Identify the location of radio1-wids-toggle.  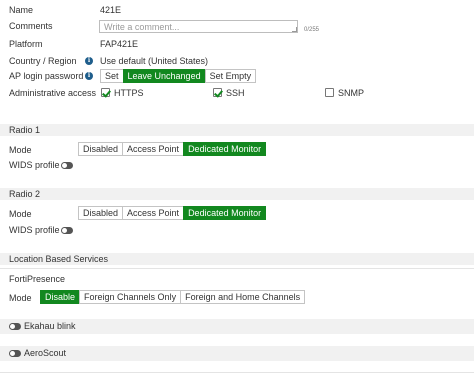
(67, 165).